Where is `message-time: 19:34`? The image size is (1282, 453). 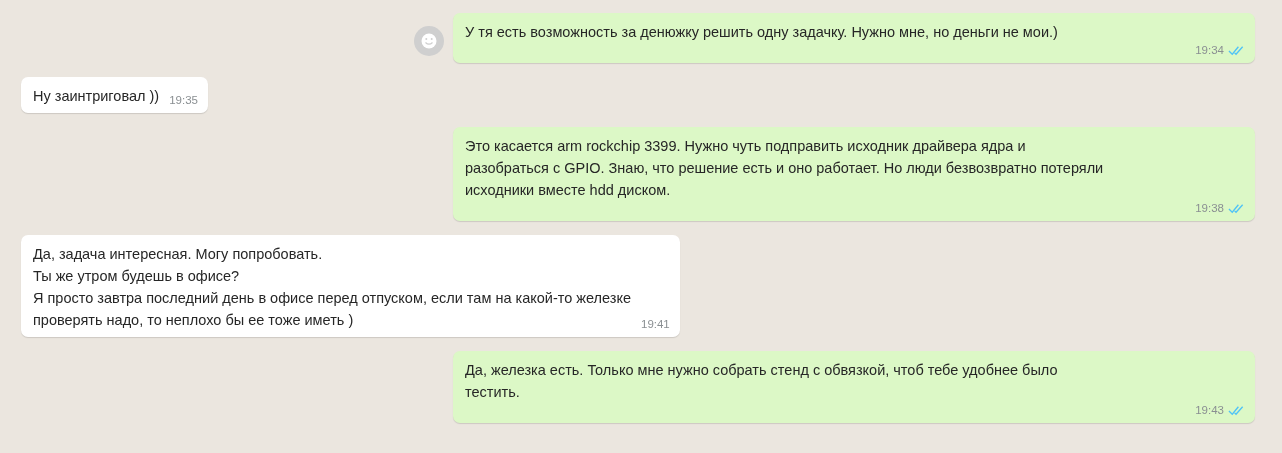 message-time: 19:34 is located at coordinates (1209, 50).